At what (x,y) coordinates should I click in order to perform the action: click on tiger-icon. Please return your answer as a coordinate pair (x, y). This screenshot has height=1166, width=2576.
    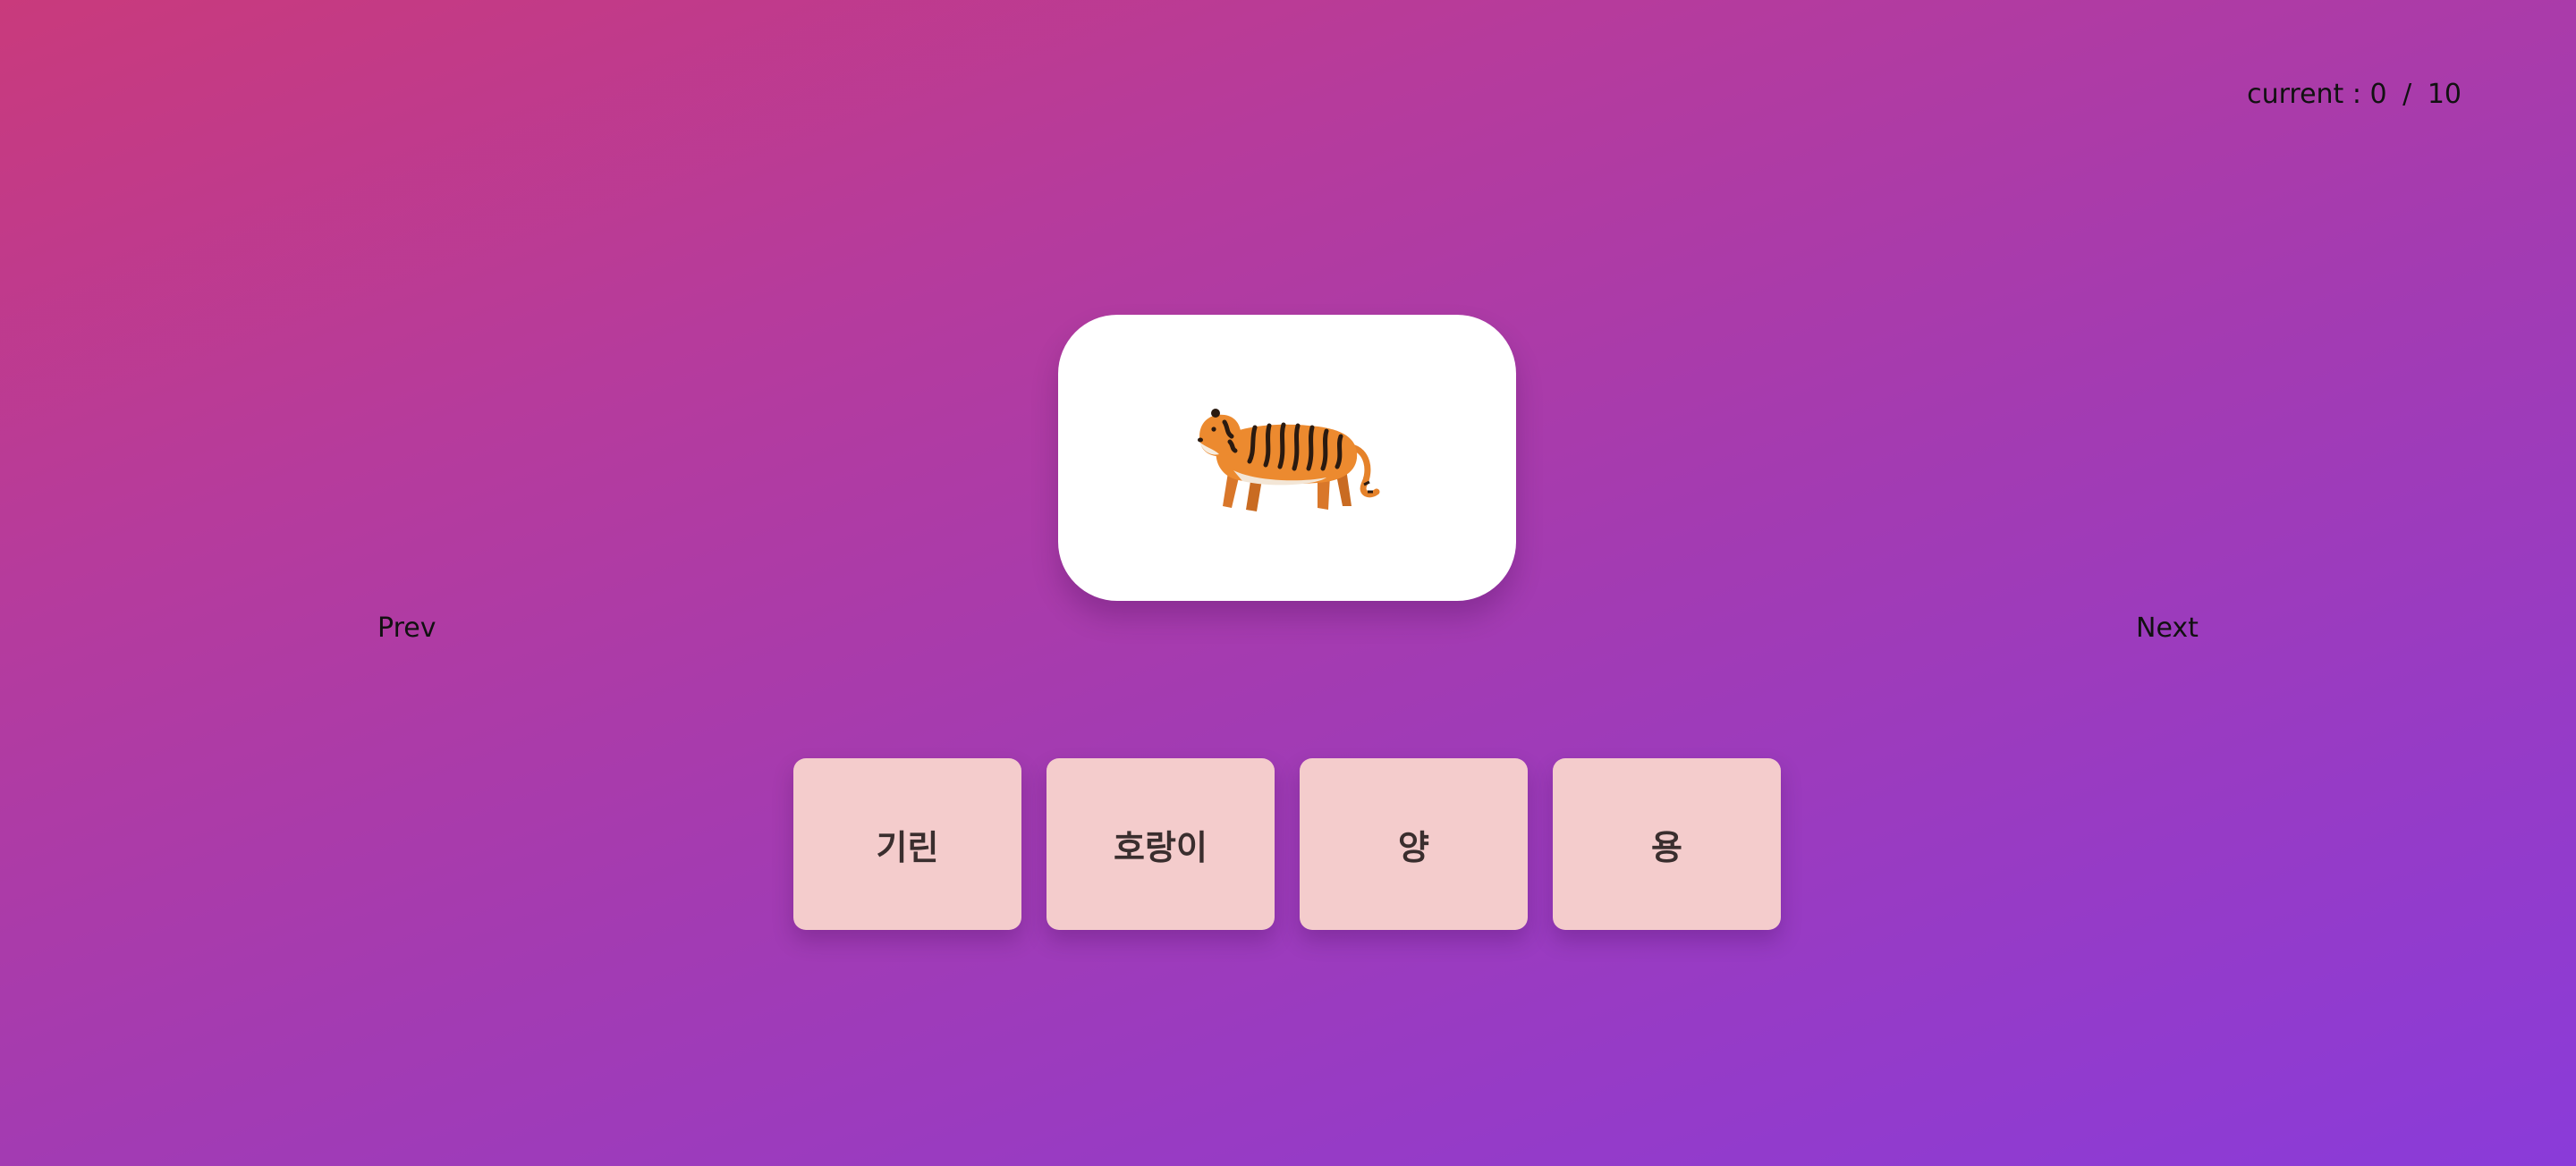
    Looking at the image, I should click on (1289, 460).